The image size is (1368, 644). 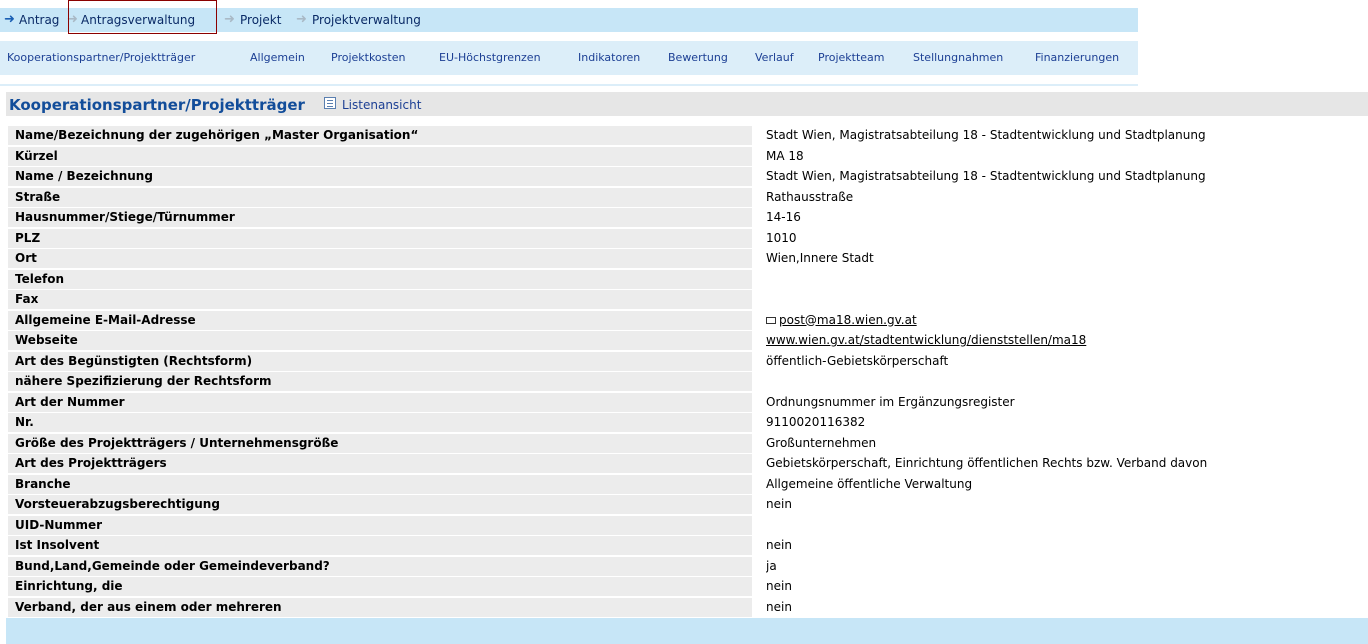 I want to click on field-label: Art des Begünstigten (Rechtsform), so click(x=380, y=361).